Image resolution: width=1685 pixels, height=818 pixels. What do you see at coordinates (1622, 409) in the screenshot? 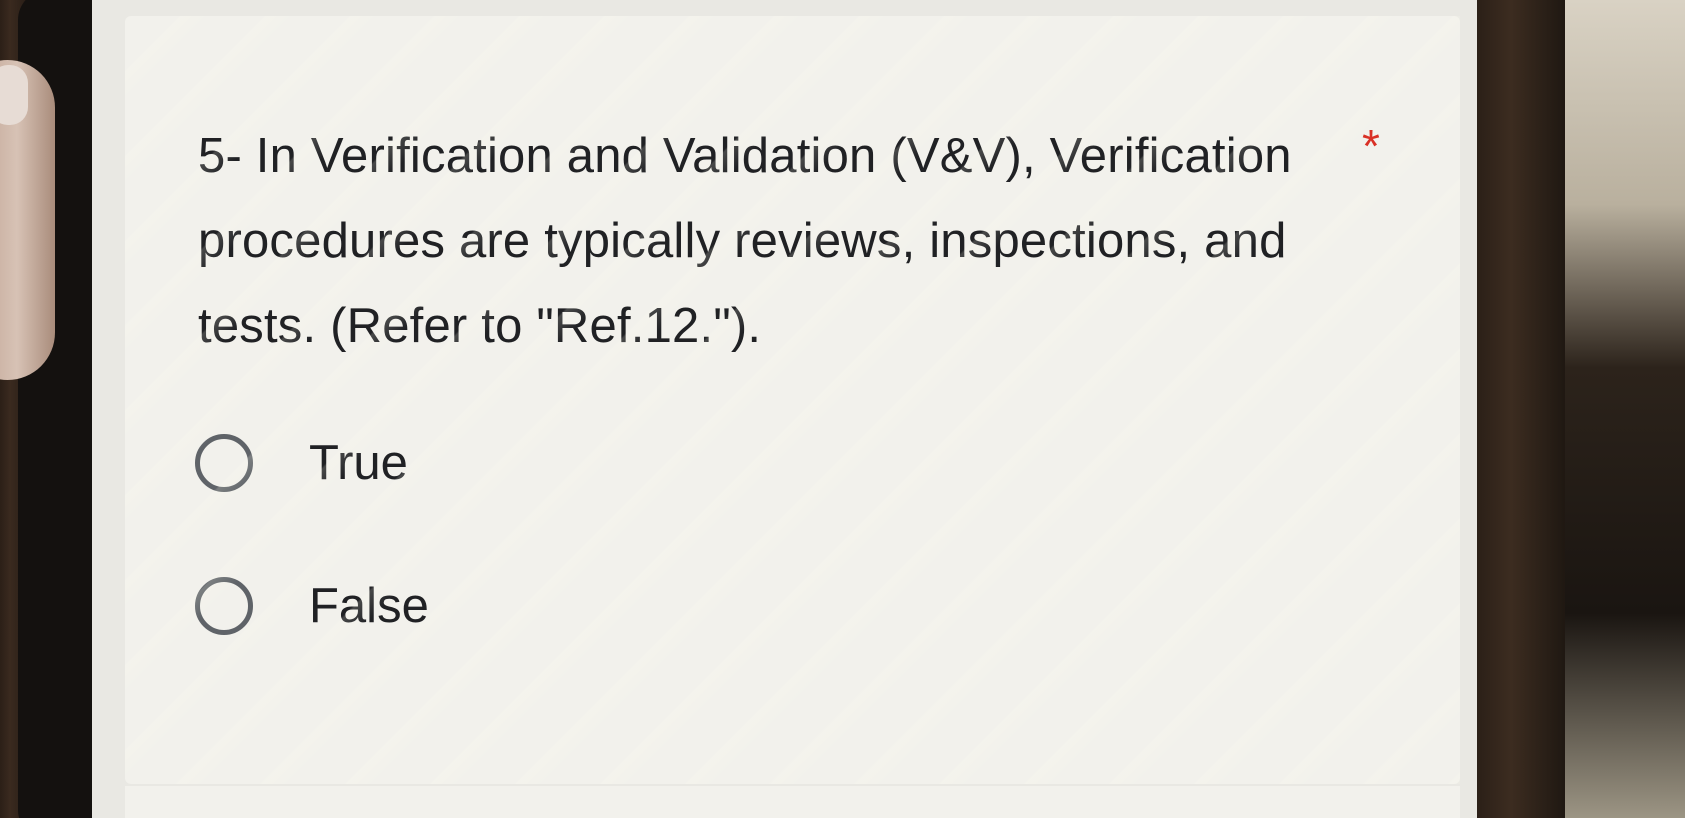
I see `background-room` at bounding box center [1622, 409].